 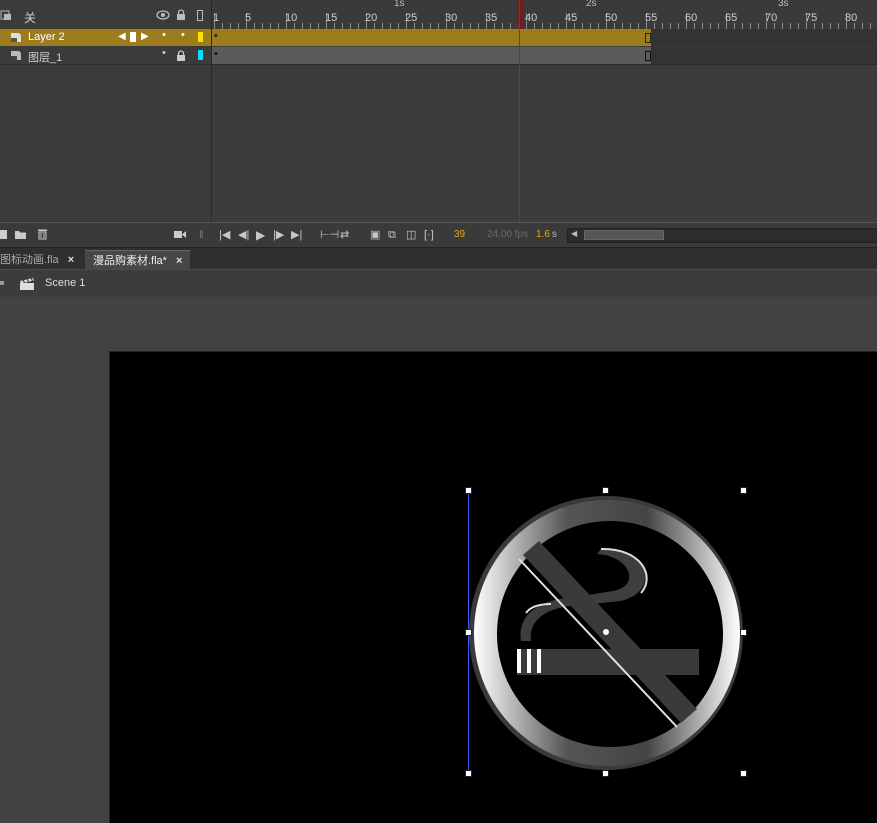 I want to click on new-layer-icon, so click(x=4, y=234).